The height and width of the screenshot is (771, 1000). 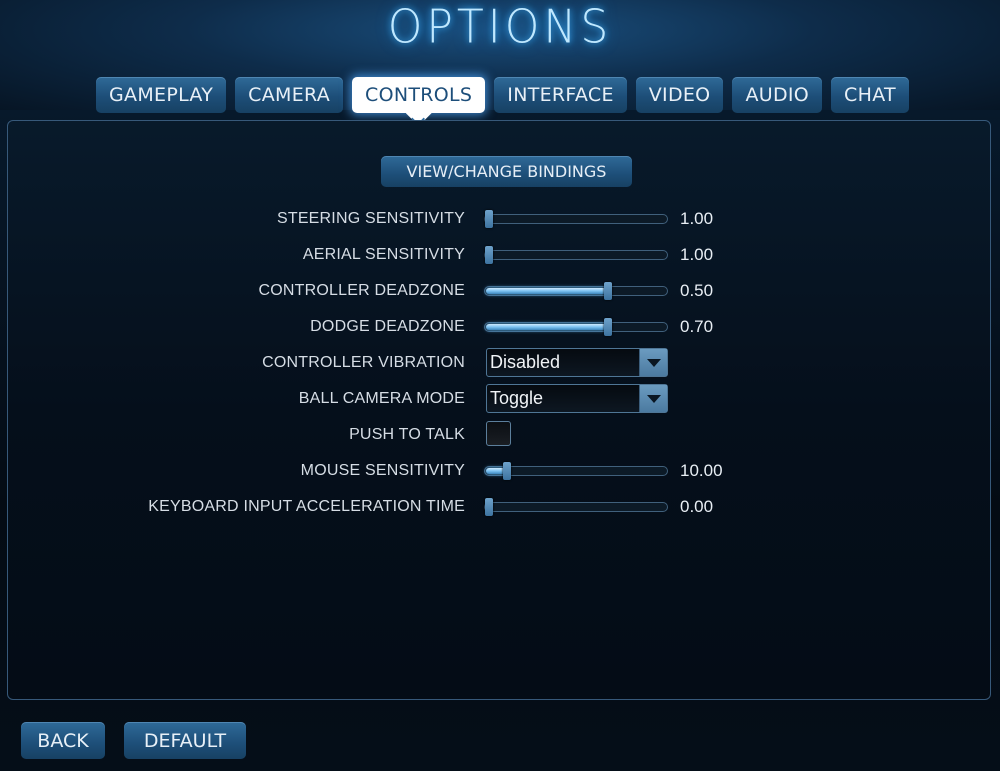 I want to click on setting-row-mouse-sensitivity: MOUSE SENSITIVITY 10.00, so click(x=500, y=471).